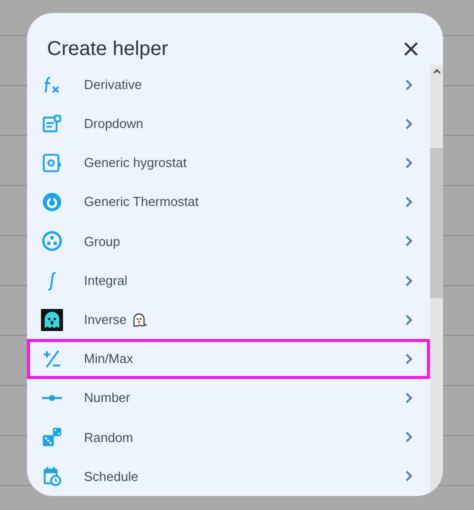 This screenshot has width=474, height=510. Describe the element at coordinates (141, 202) in the screenshot. I see `item-label: Generic Thermostat` at that location.